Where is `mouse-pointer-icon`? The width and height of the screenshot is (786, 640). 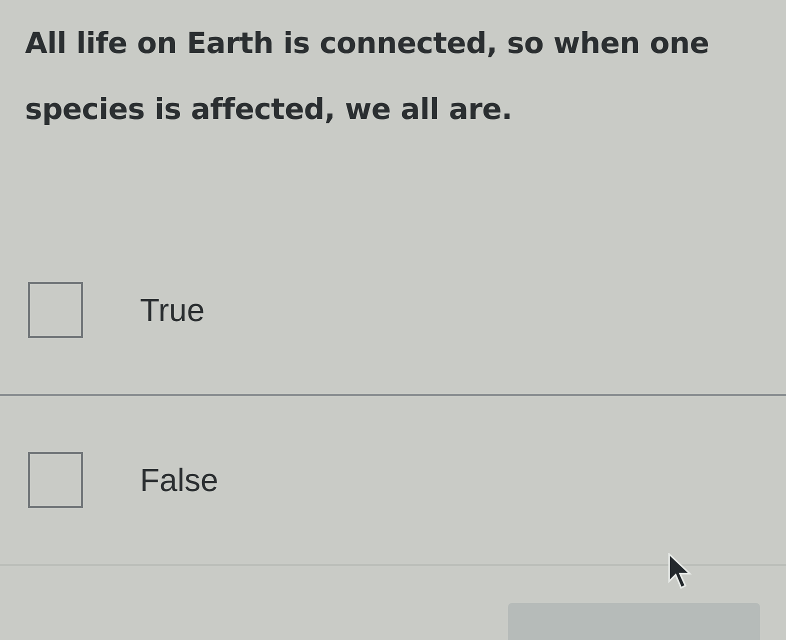 mouse-pointer-icon is located at coordinates (680, 571).